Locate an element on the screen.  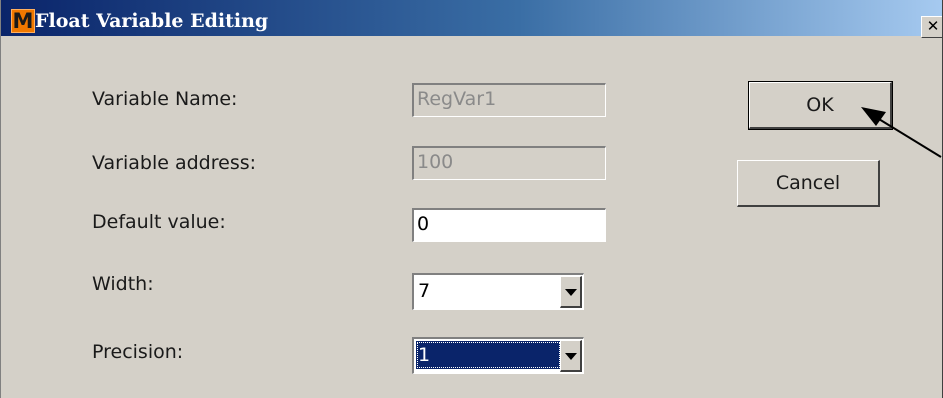
cancel-button: Cancel is located at coordinates (808, 183).